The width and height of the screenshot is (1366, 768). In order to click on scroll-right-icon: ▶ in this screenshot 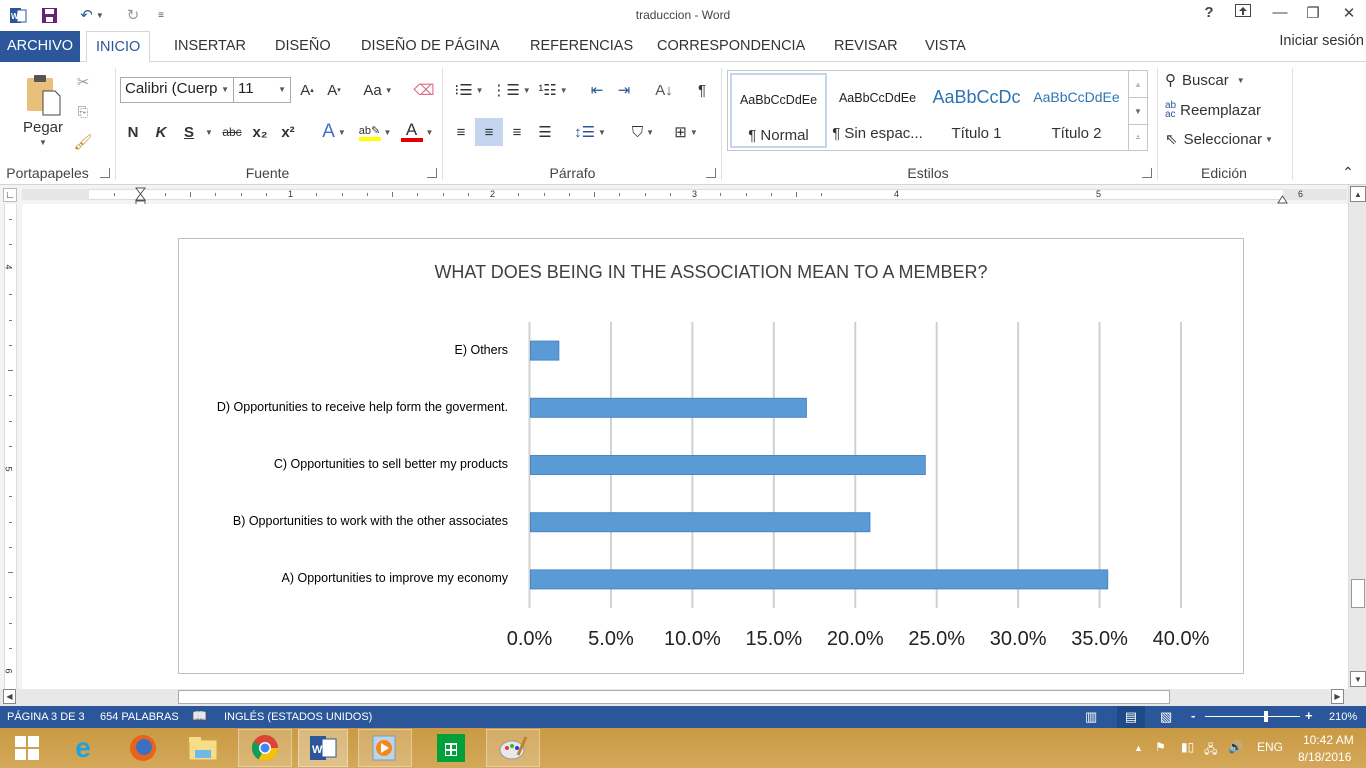, I will do `click(1337, 696)`.